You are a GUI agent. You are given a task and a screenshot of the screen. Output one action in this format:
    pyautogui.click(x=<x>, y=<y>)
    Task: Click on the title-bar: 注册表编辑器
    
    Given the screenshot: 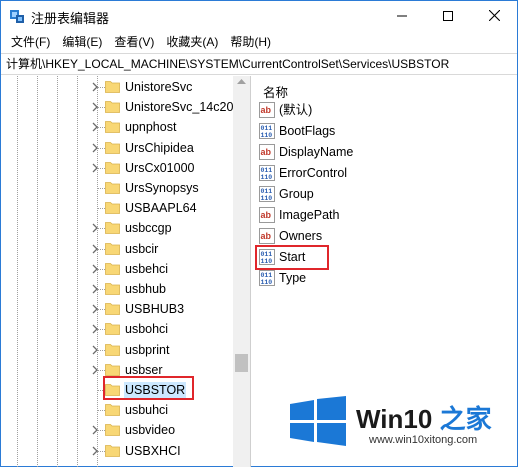 What is the action you would take?
    pyautogui.click(x=259, y=15)
    